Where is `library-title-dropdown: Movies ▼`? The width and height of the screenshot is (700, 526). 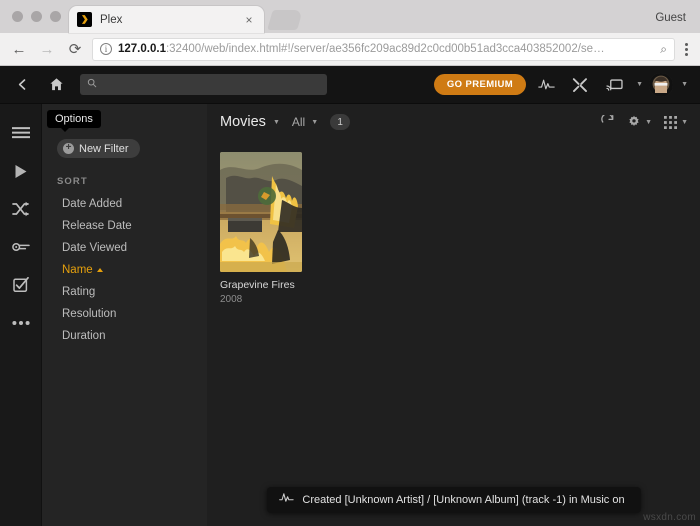
library-title-dropdown: Movies ▼ is located at coordinates (250, 122).